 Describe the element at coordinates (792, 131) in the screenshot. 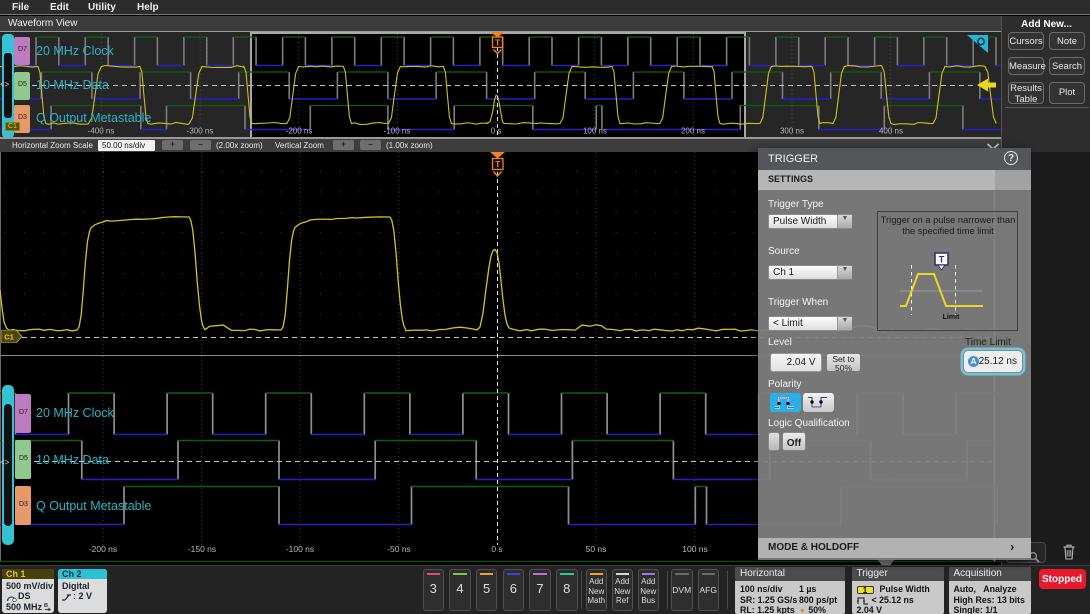

I see `svg-text: 300 ns` at that location.